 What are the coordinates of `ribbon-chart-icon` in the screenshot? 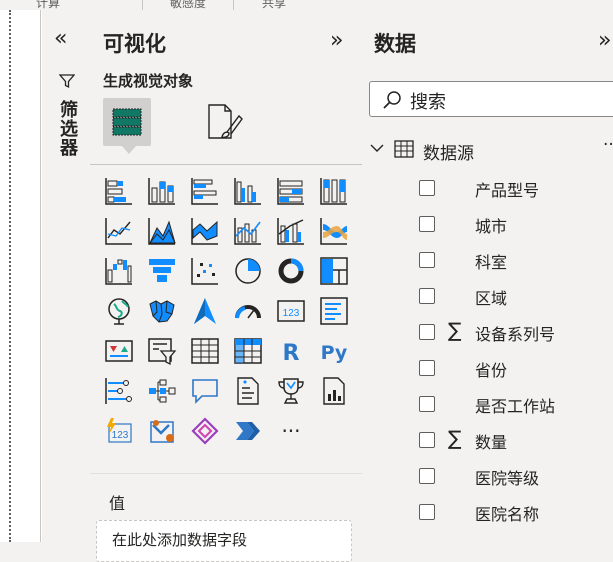 It's located at (334, 231).